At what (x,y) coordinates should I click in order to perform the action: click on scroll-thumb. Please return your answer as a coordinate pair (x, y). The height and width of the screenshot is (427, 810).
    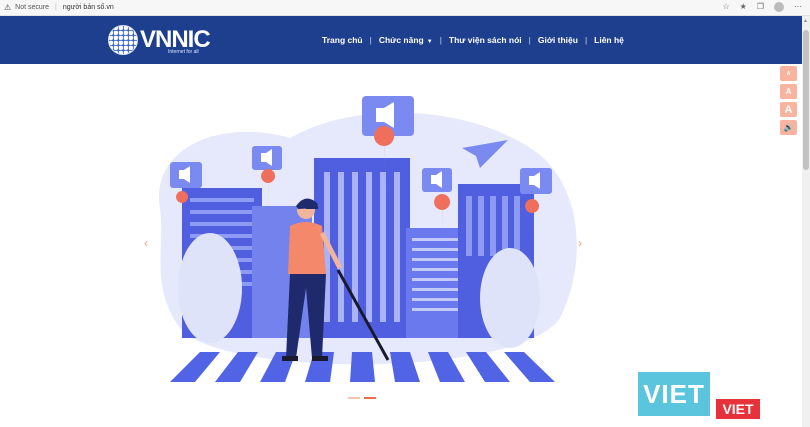
    Looking at the image, I should click on (806, 100).